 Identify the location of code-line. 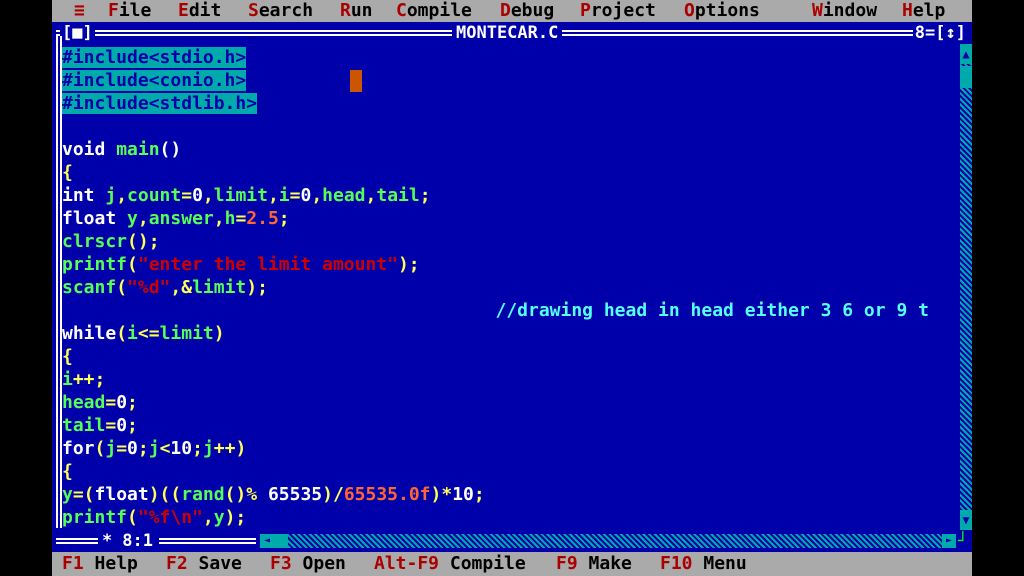
(510, 126).